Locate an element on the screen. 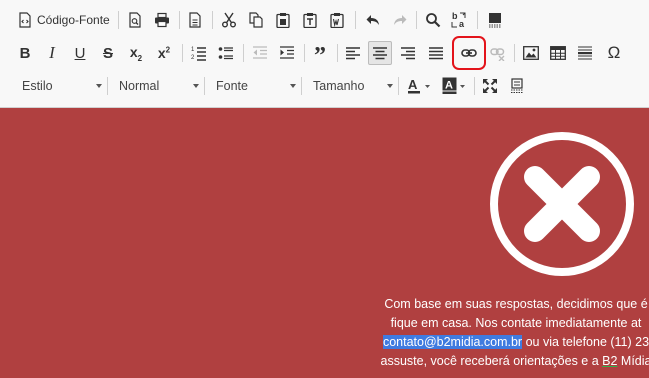 This screenshot has width=649, height=378. align-left-icon is located at coordinates (353, 53).